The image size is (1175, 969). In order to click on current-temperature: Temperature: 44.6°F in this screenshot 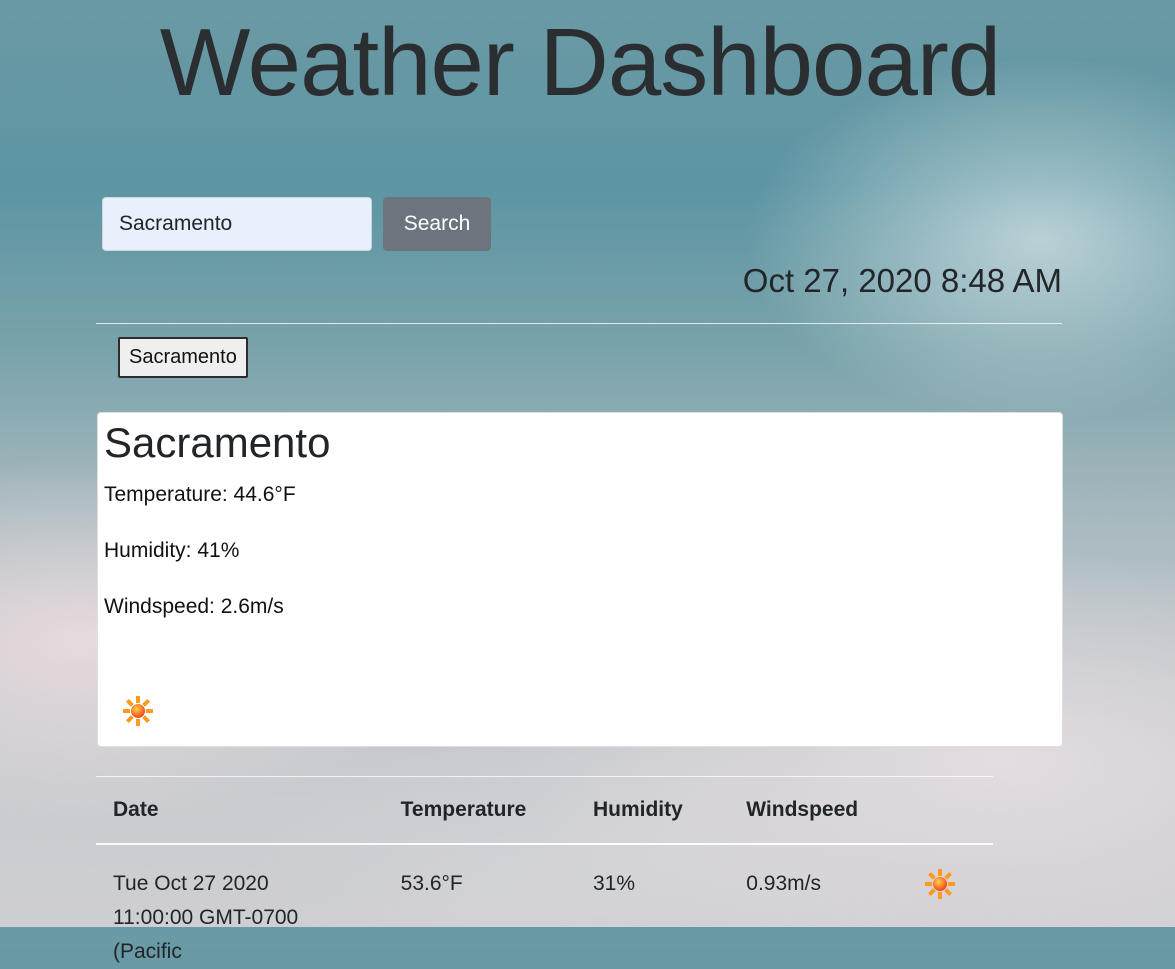, I will do `click(200, 494)`.